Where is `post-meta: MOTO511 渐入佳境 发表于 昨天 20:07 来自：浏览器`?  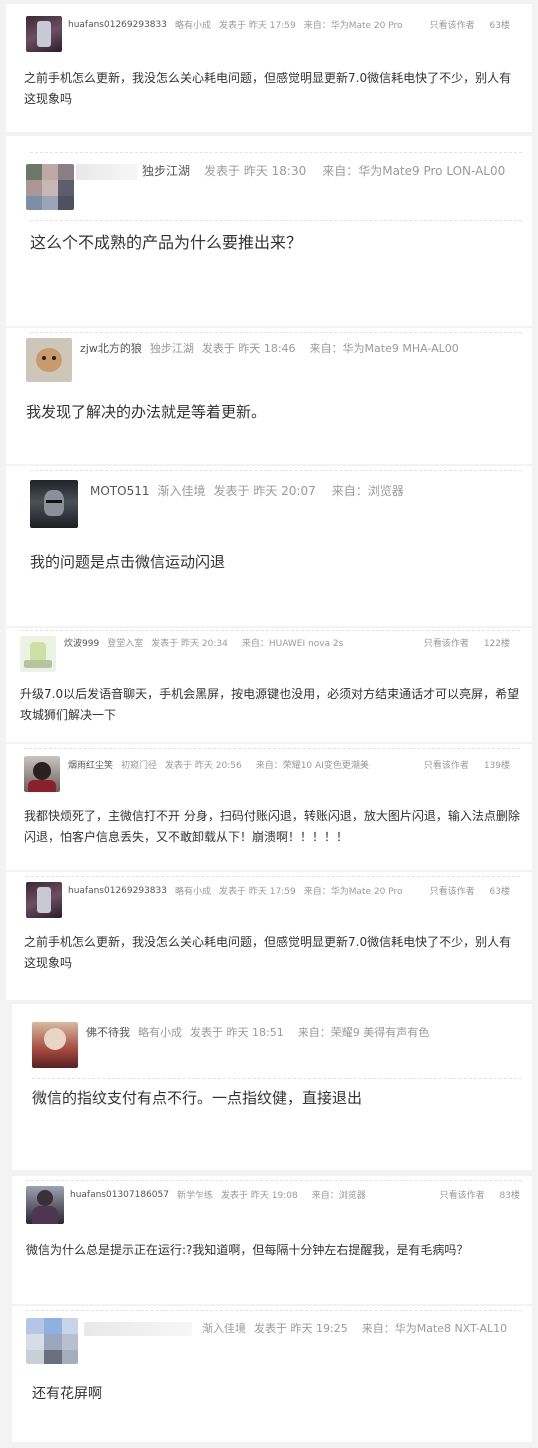 post-meta: MOTO511 渐入佳境 发表于 昨天 20:07 来自：浏览器 is located at coordinates (251, 490).